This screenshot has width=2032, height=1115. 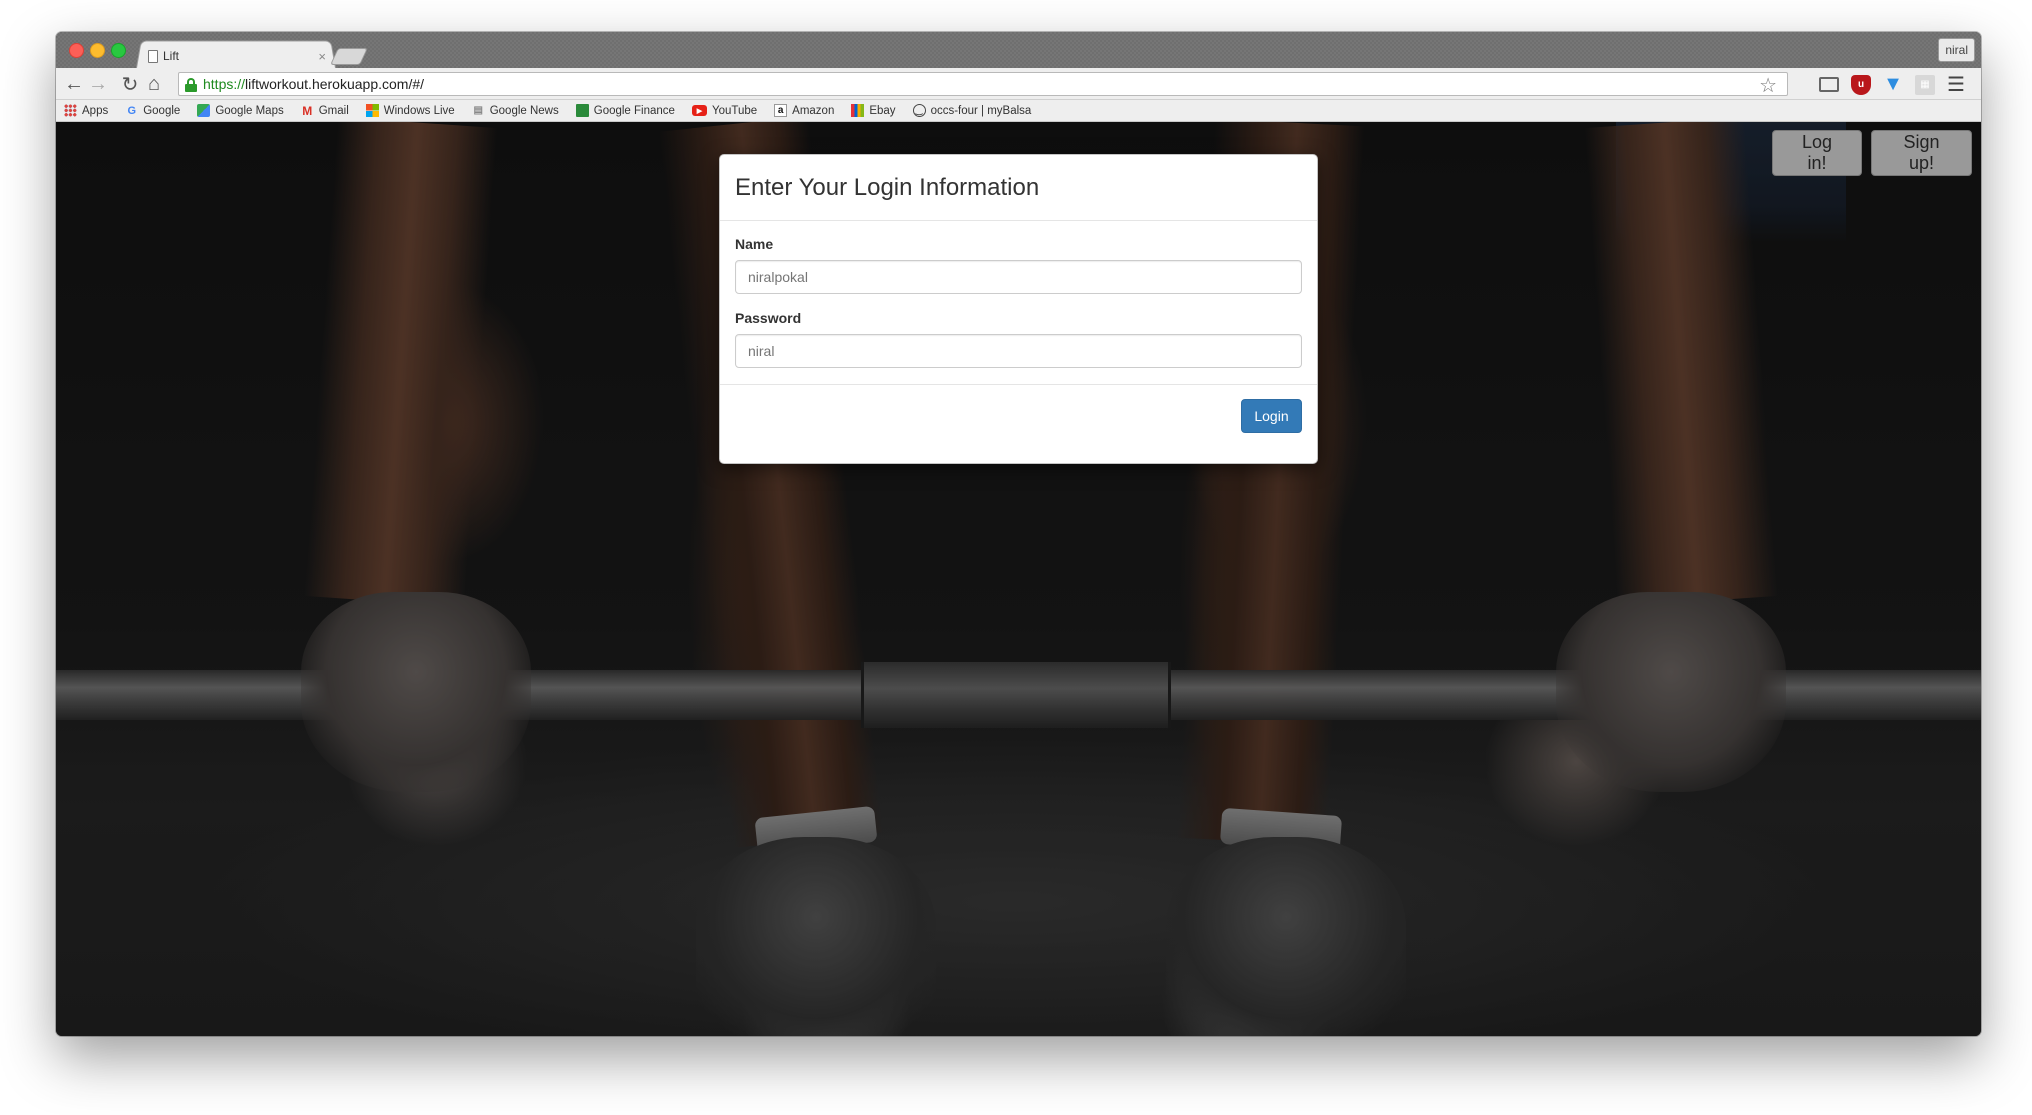 What do you see at coordinates (118, 50) in the screenshot?
I see `window-maximize-button` at bounding box center [118, 50].